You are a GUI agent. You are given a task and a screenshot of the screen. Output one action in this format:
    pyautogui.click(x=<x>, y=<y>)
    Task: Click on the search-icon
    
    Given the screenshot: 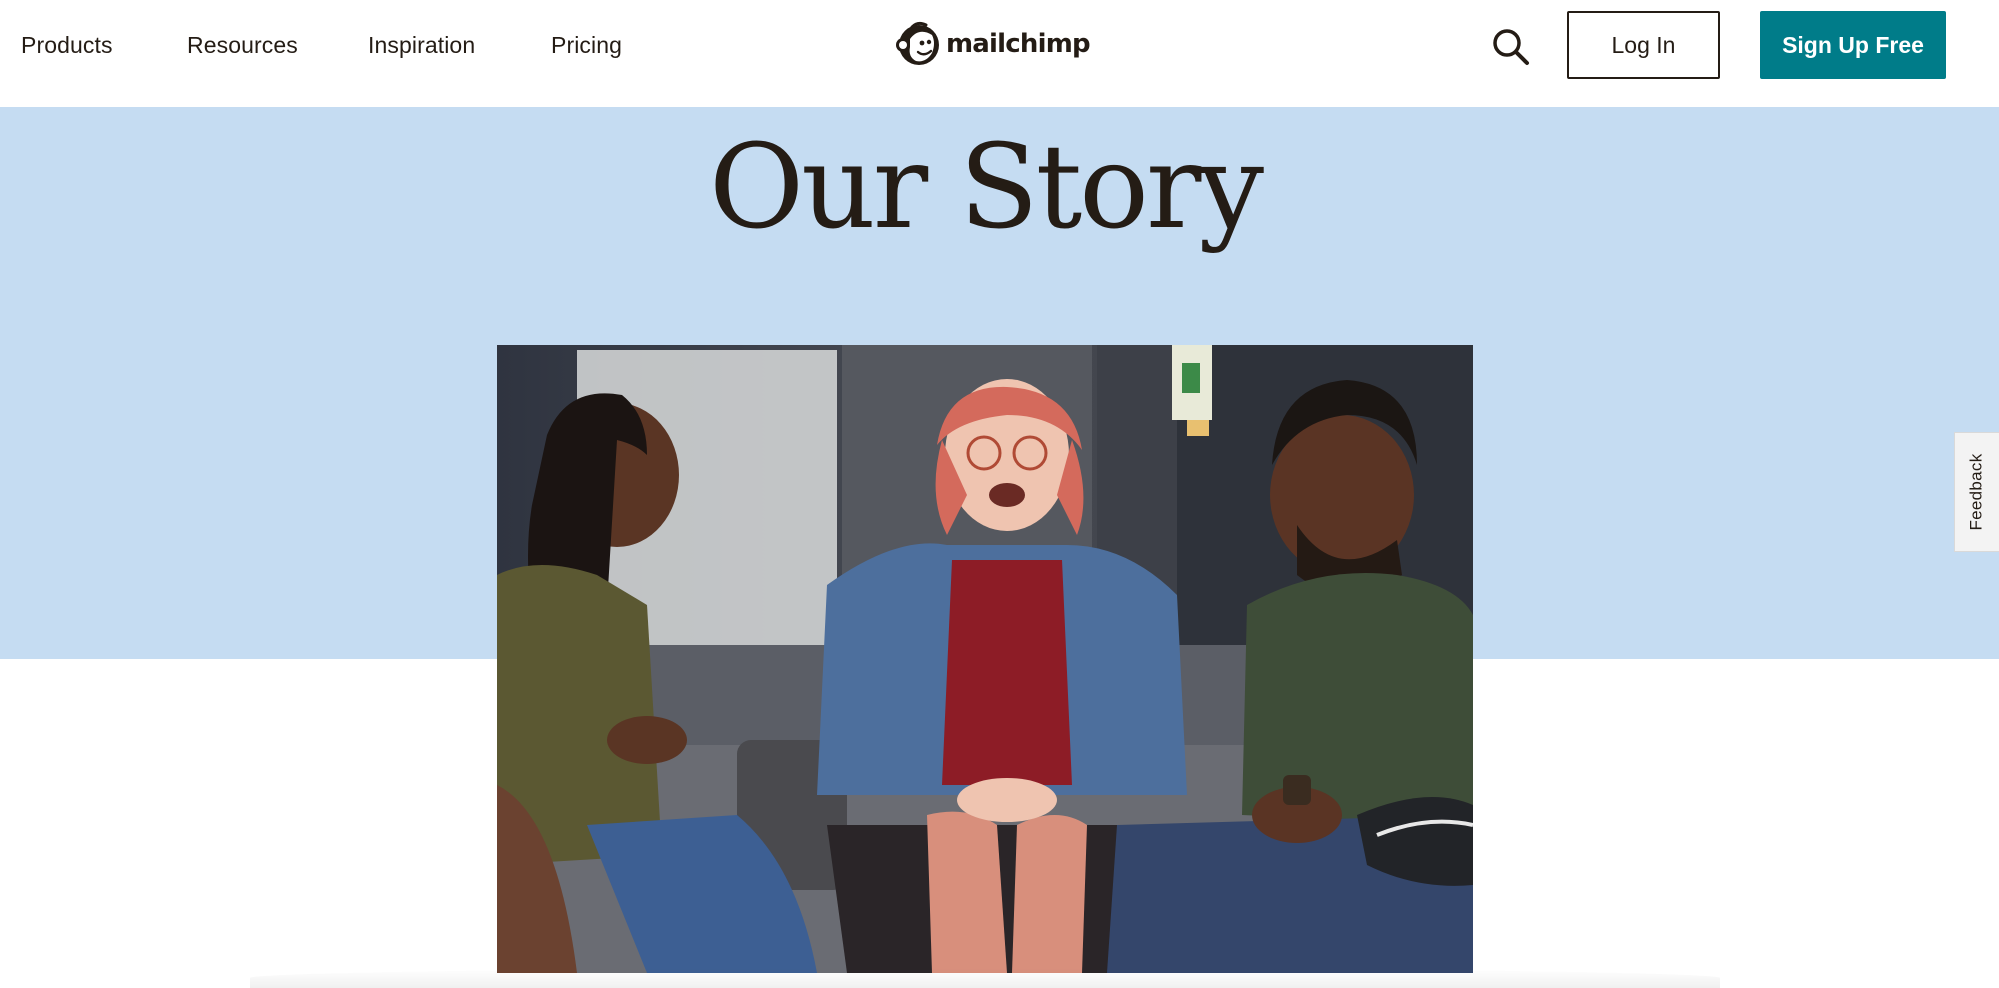 What is the action you would take?
    pyautogui.click(x=1511, y=47)
    